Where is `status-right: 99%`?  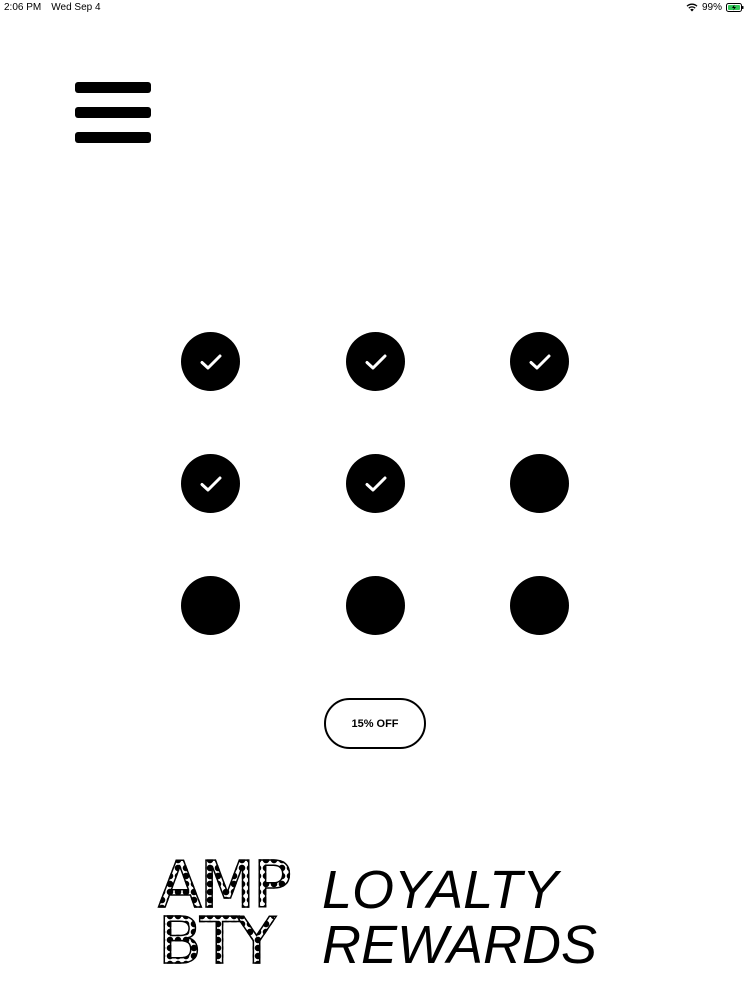
status-right: 99% is located at coordinates (715, 7).